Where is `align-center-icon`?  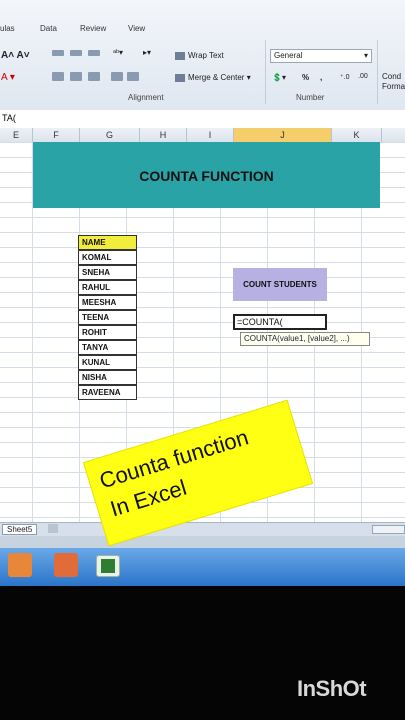
align-center-icon is located at coordinates (76, 76).